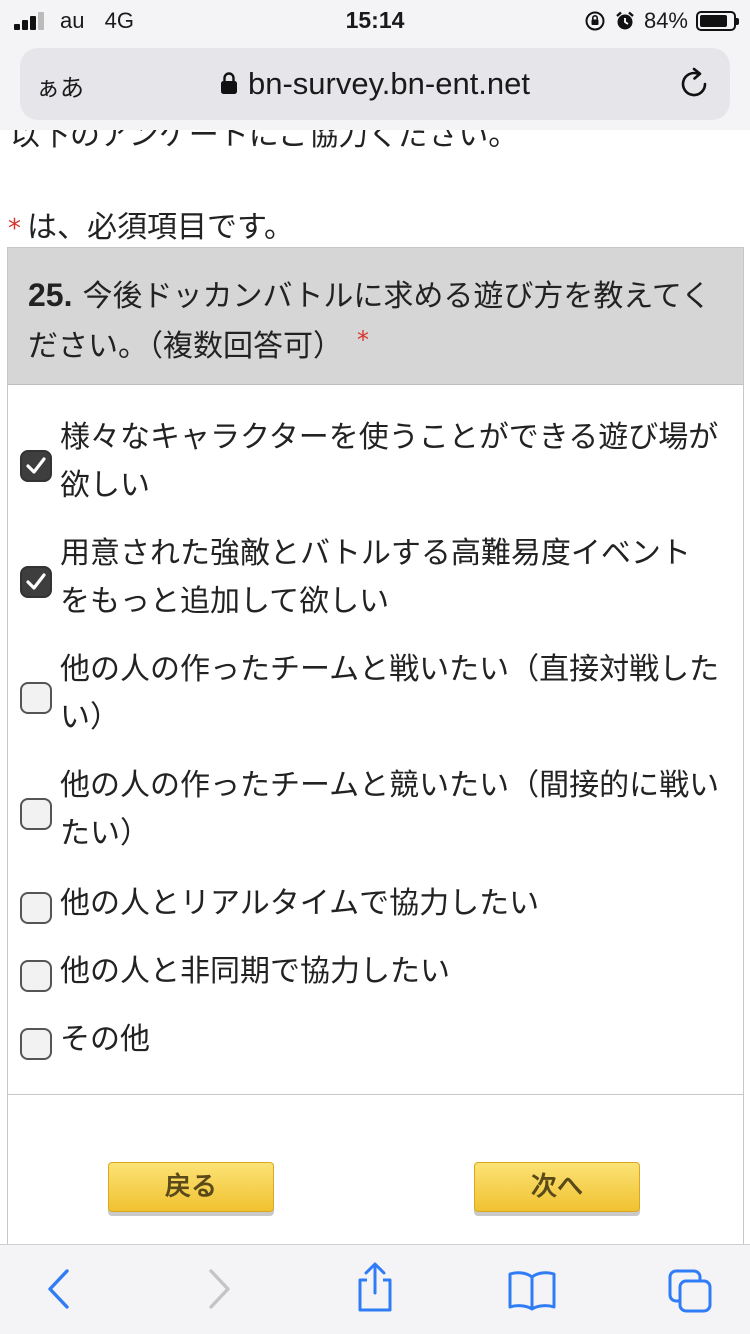 The height and width of the screenshot is (1334, 750). Describe the element at coordinates (389, 461) in the screenshot. I see `option-label-1: 様々なキャラクターを使うことができる遊び場が欲しい` at that location.